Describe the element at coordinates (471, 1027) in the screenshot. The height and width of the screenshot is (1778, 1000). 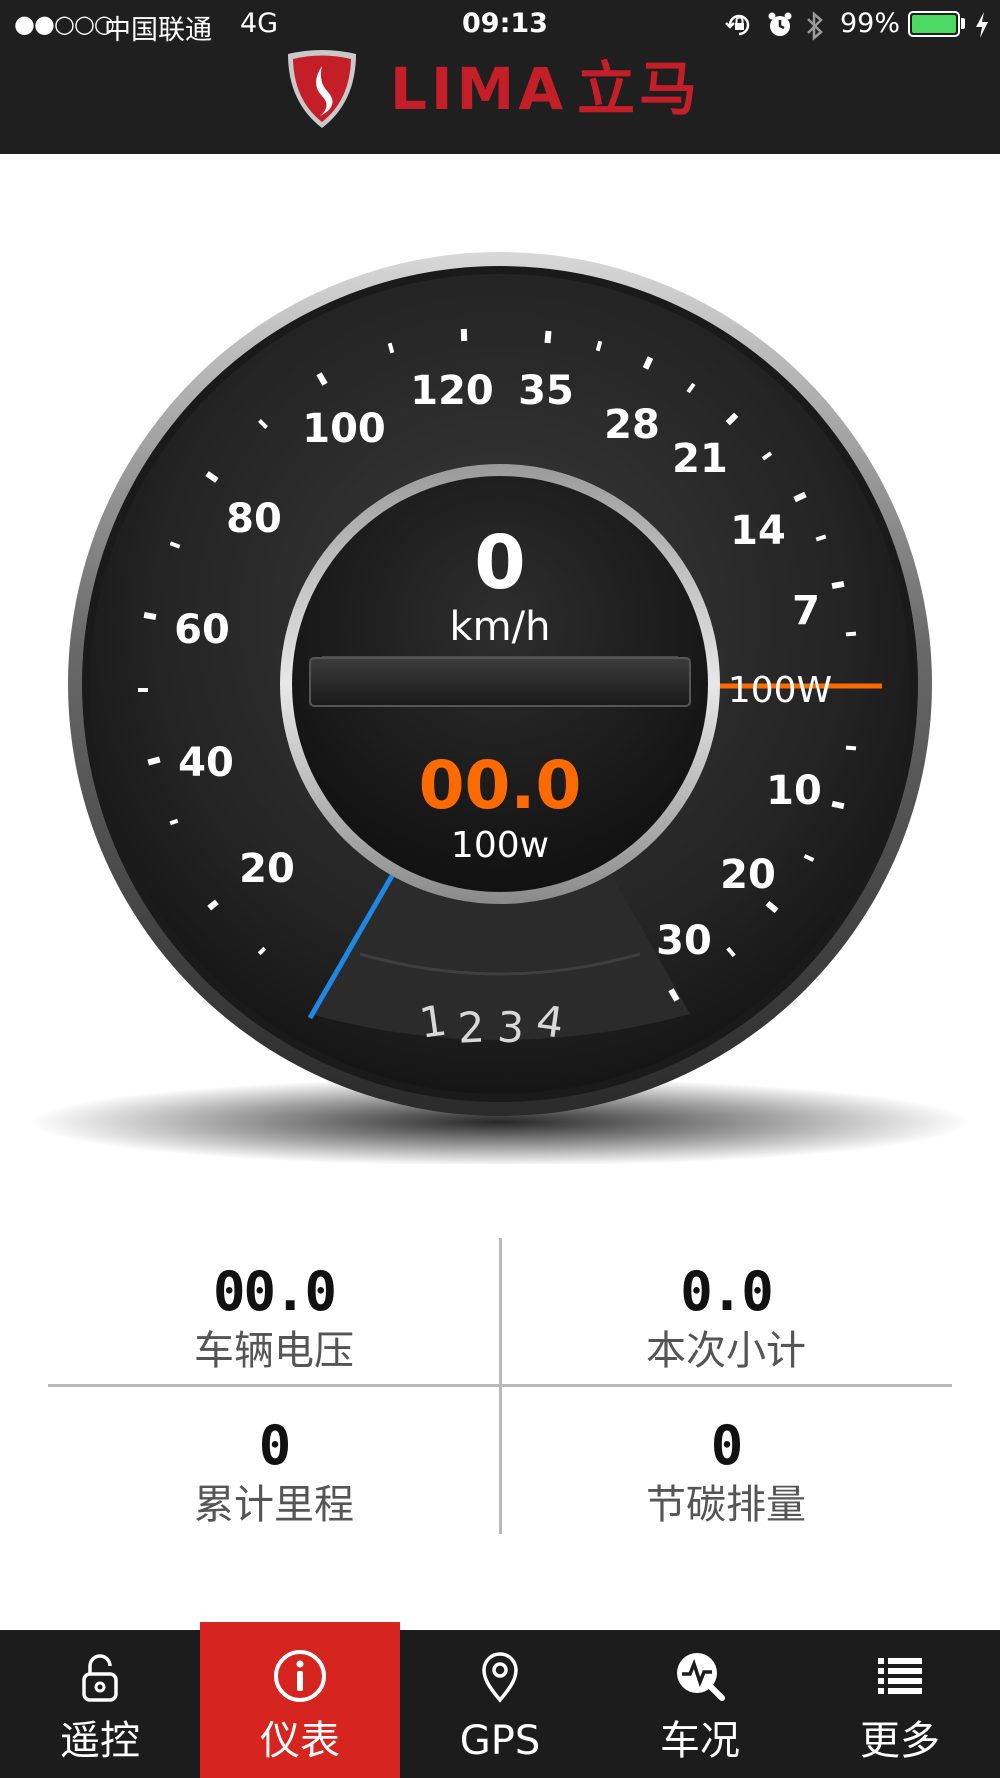
I see `gear-digit-2: 2` at that location.